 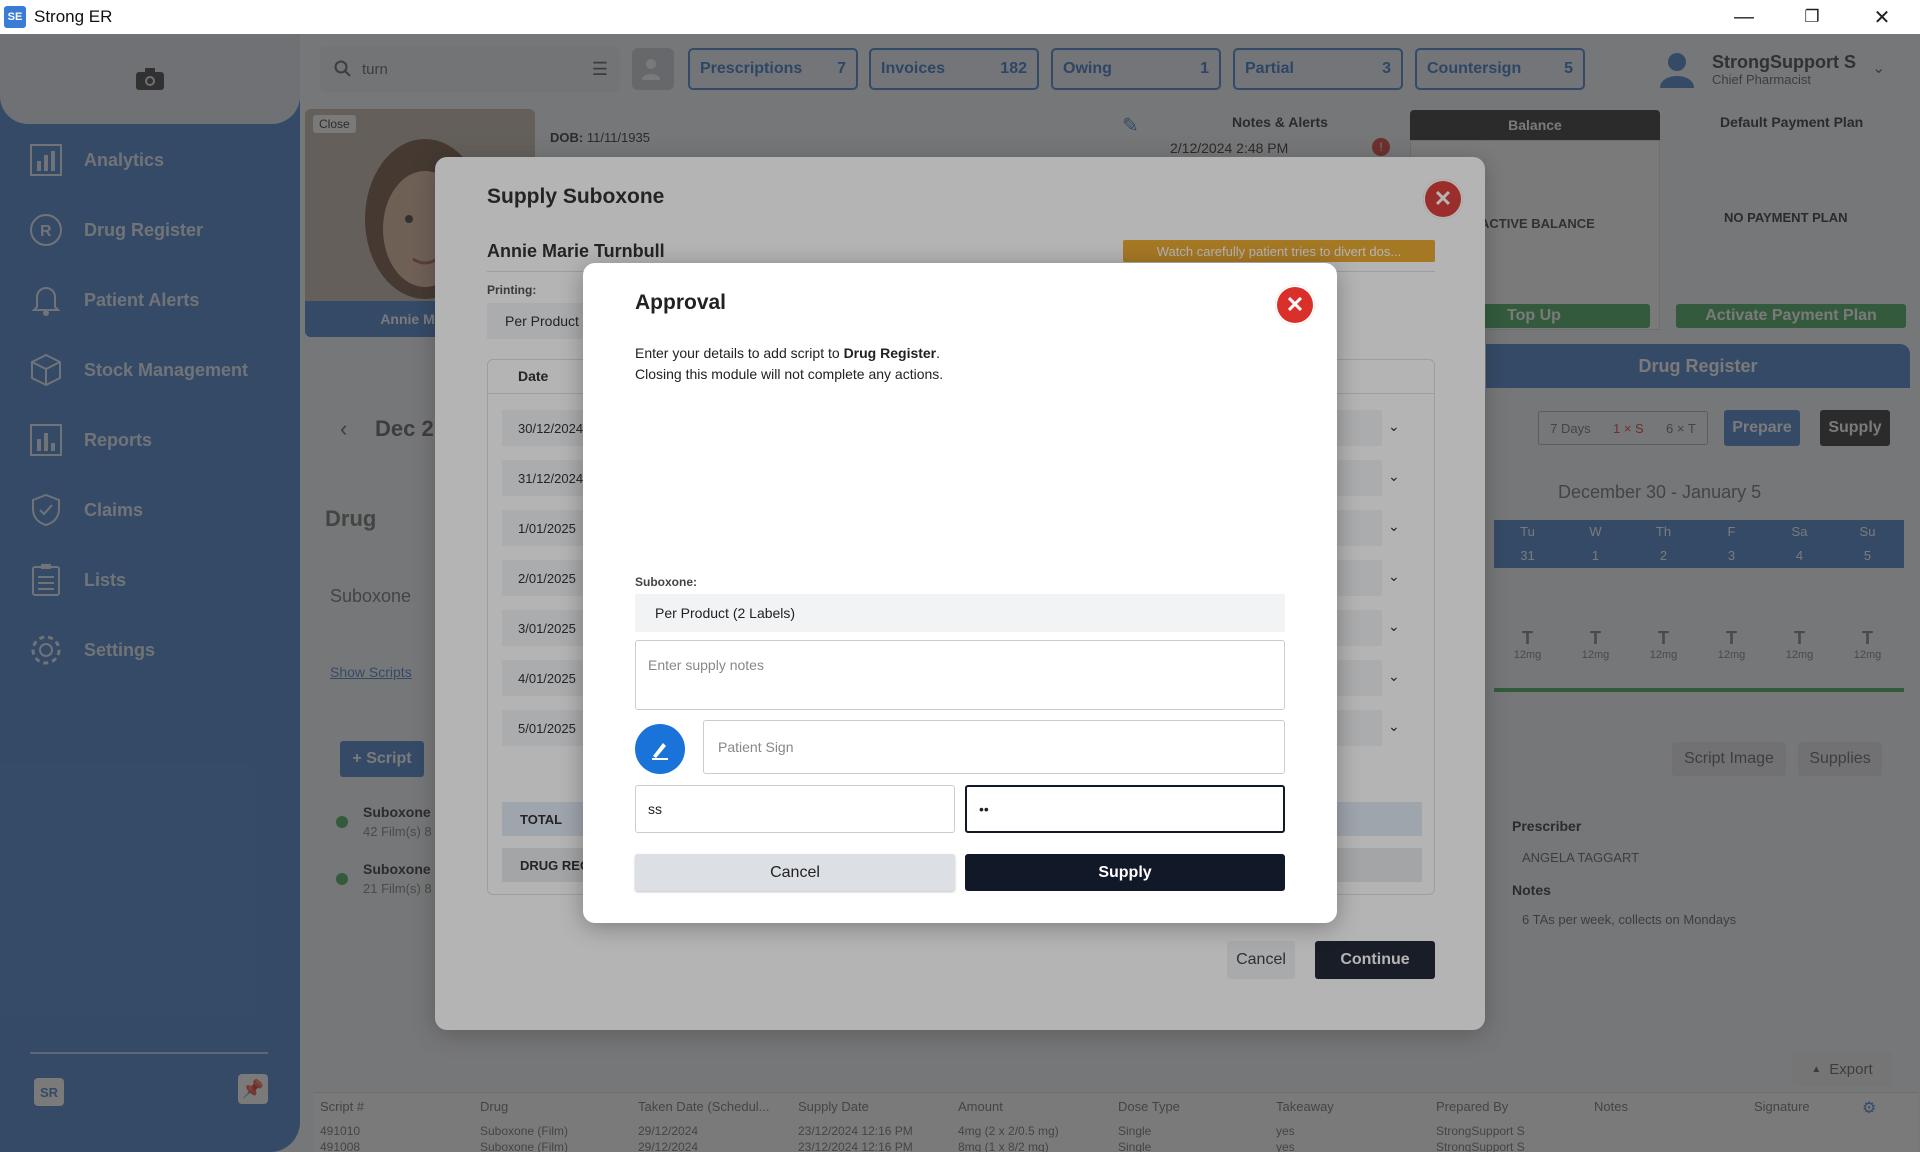 I want to click on window-title: Strong ER, so click(x=73, y=16).